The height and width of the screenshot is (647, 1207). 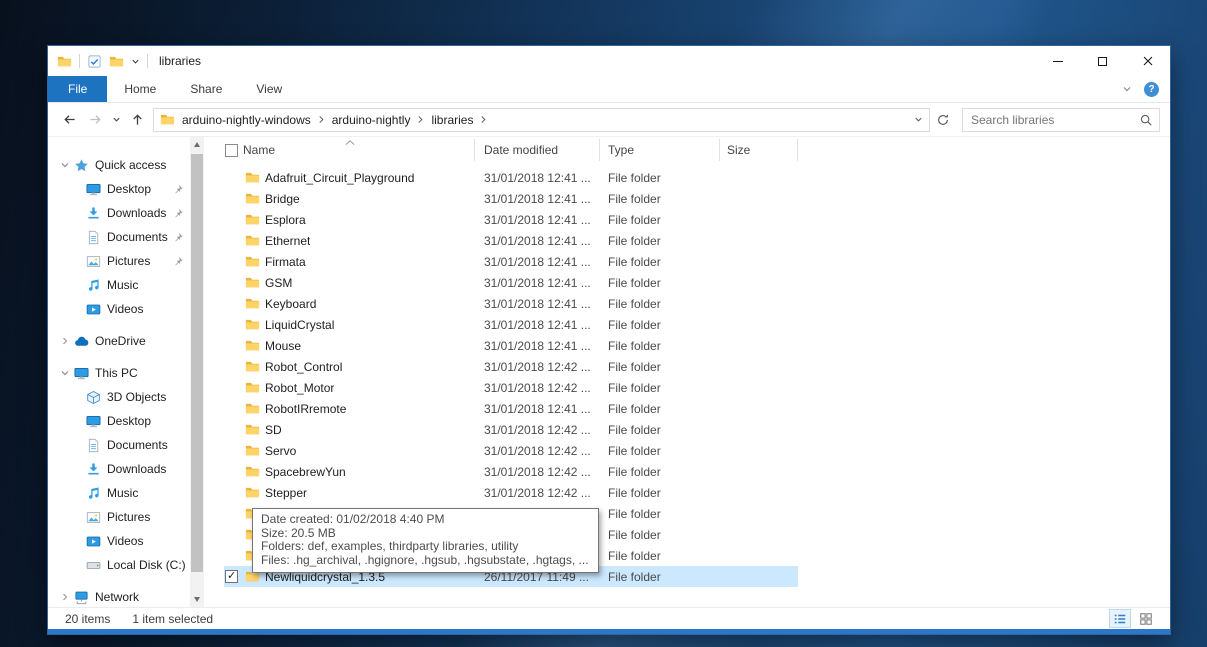 What do you see at coordinates (231, 150) in the screenshot?
I see `select-all-checkbox` at bounding box center [231, 150].